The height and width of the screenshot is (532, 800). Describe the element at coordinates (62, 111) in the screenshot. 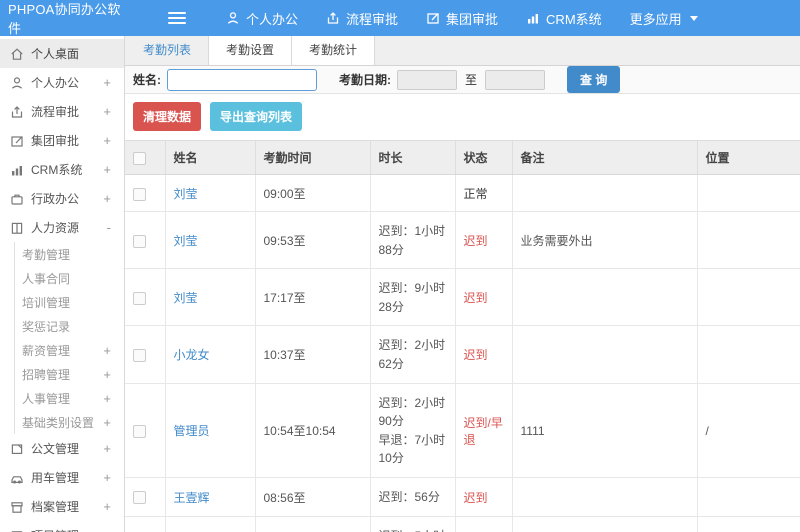

I see `sidebar-item-workflow-approval: 流程审批 +` at that location.